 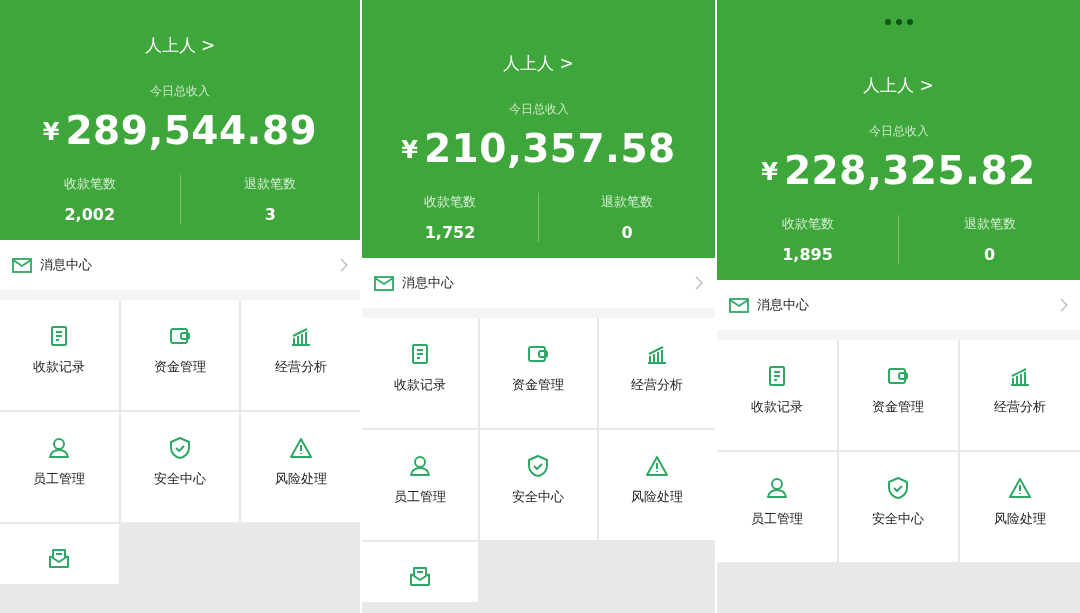 I want to click on more-icon, so click(x=898, y=22).